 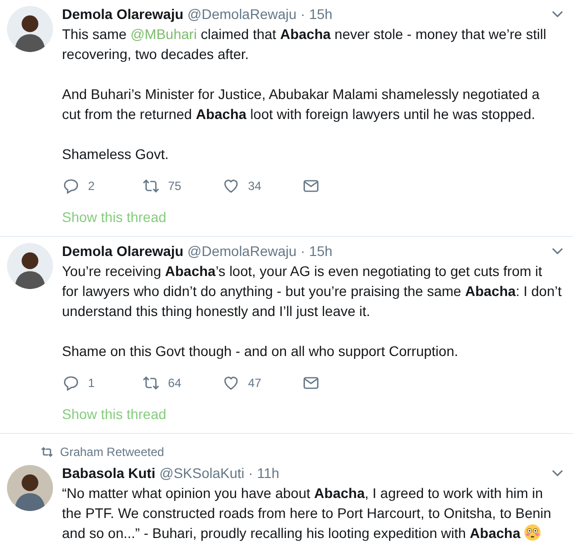 What do you see at coordinates (255, 383) in the screenshot?
I see `like-count: 47` at bounding box center [255, 383].